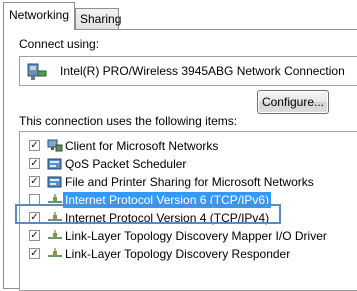 This screenshot has height=291, width=357. What do you see at coordinates (167, 200) in the screenshot?
I see `item-label: Internet Protocol Version 6 (TCP/IPv6)` at bounding box center [167, 200].